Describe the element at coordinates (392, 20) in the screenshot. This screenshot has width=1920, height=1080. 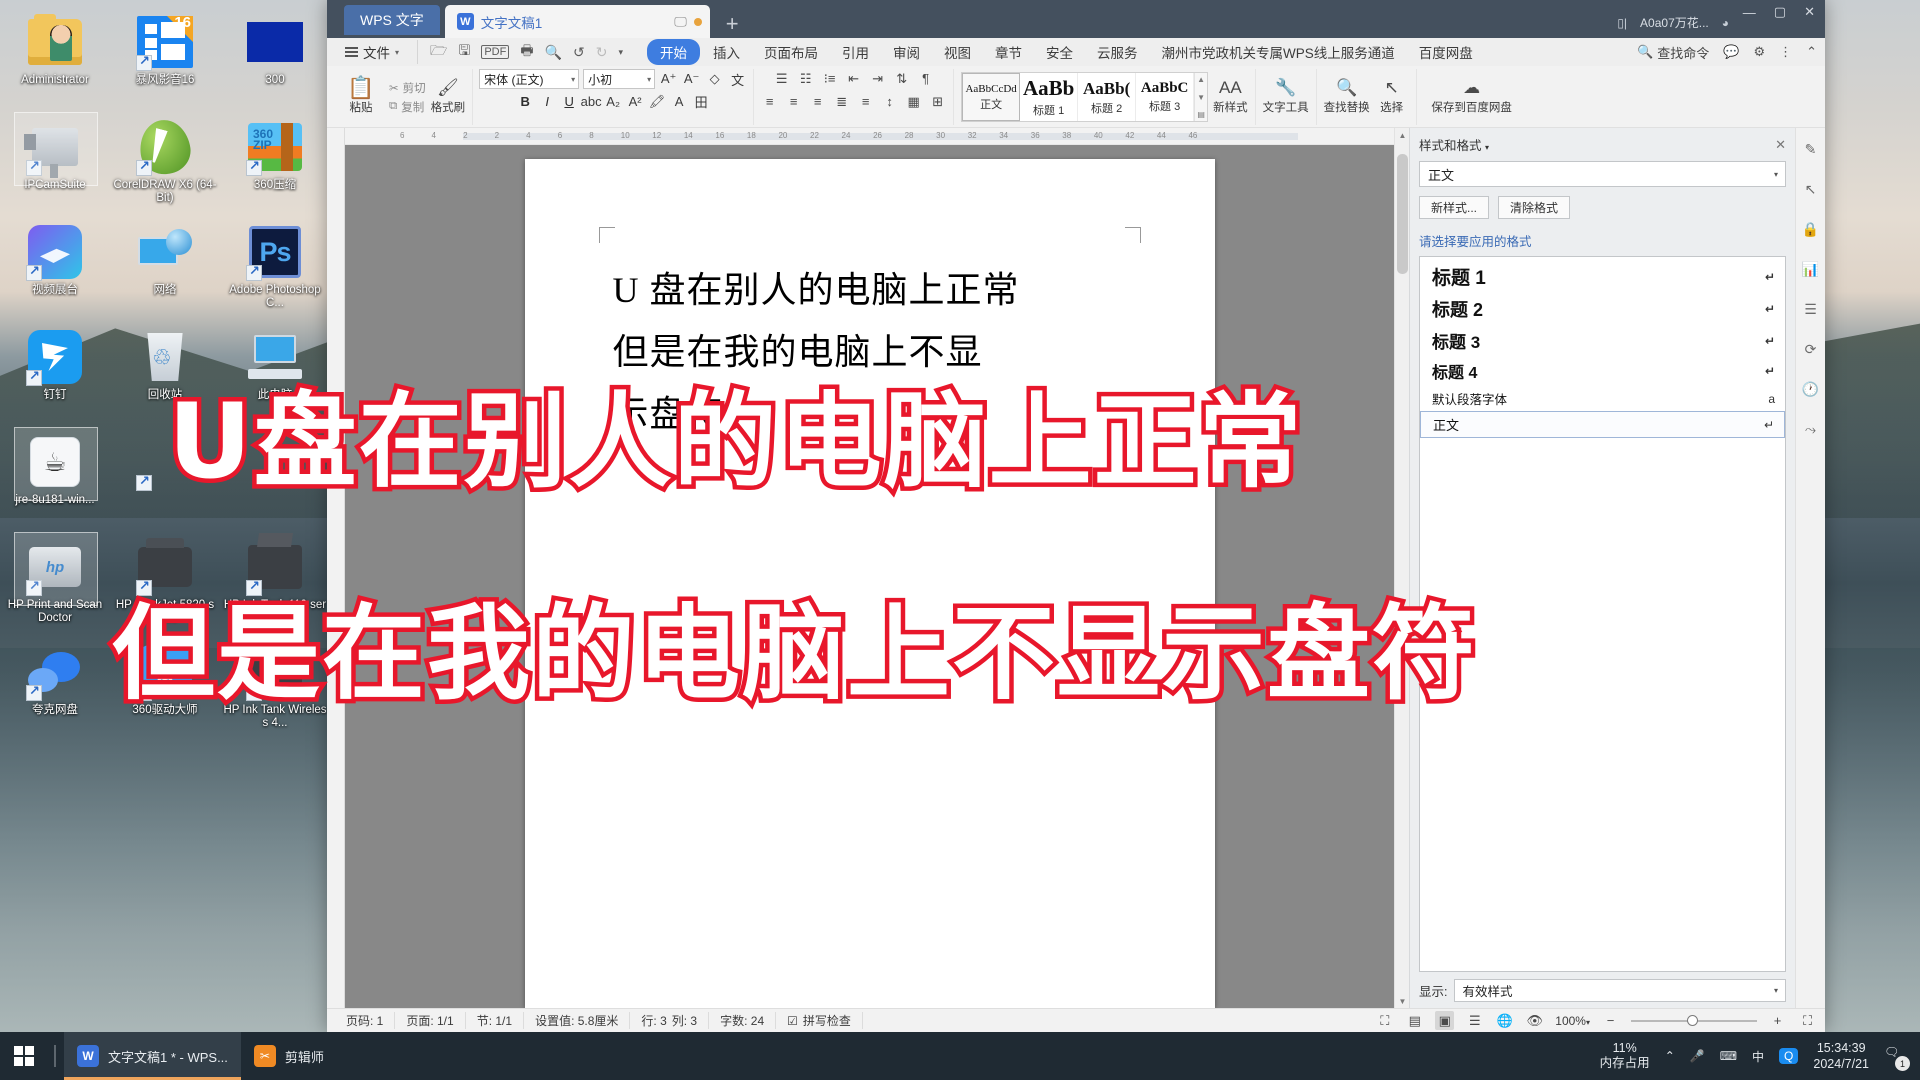
I see `wps-app-badge: WPS 文字` at that location.